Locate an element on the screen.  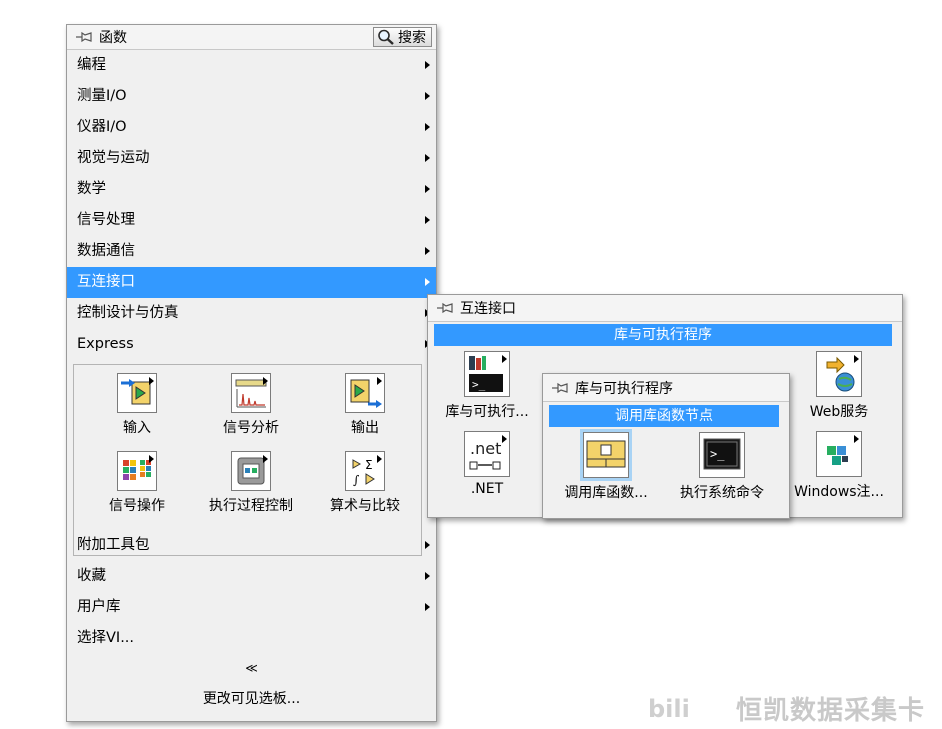
express-icon-label: 输出 is located at coordinates (365, 428).